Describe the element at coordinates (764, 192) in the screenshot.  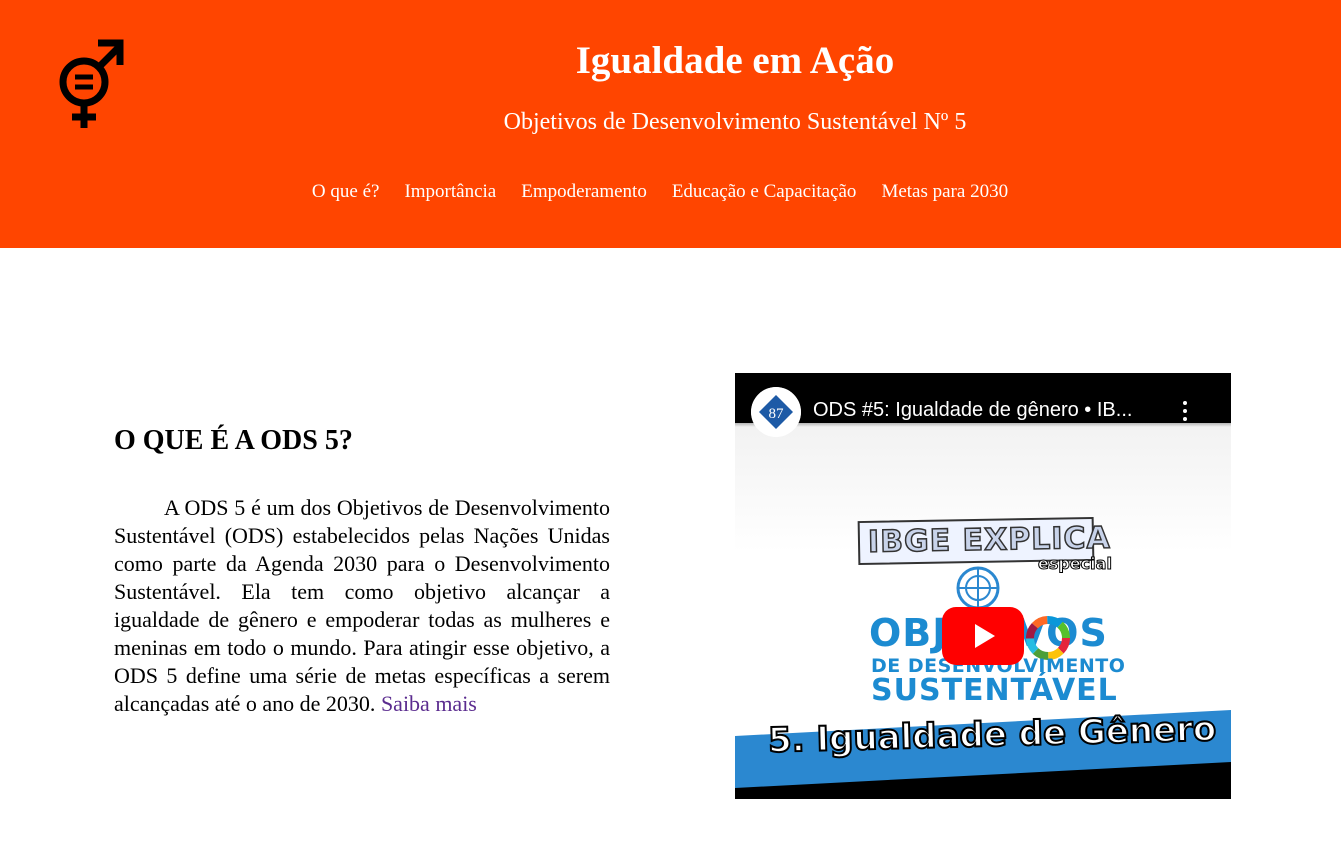
I see `nav-link-educacao: Educação e Capacitação` at that location.